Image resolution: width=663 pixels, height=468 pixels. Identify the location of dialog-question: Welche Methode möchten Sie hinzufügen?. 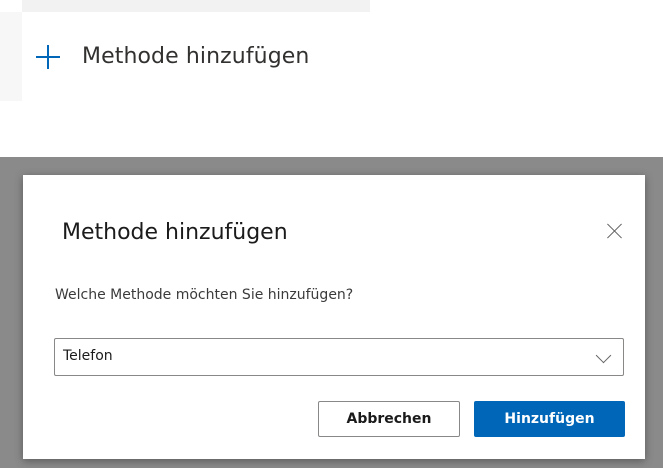
(204, 295).